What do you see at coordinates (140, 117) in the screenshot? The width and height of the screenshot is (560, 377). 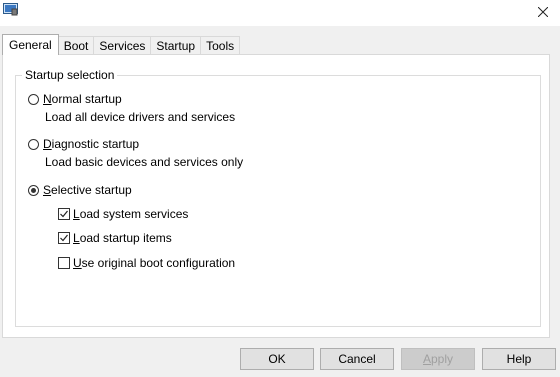 I see `normal-startup-description: Load all device drivers and services` at bounding box center [140, 117].